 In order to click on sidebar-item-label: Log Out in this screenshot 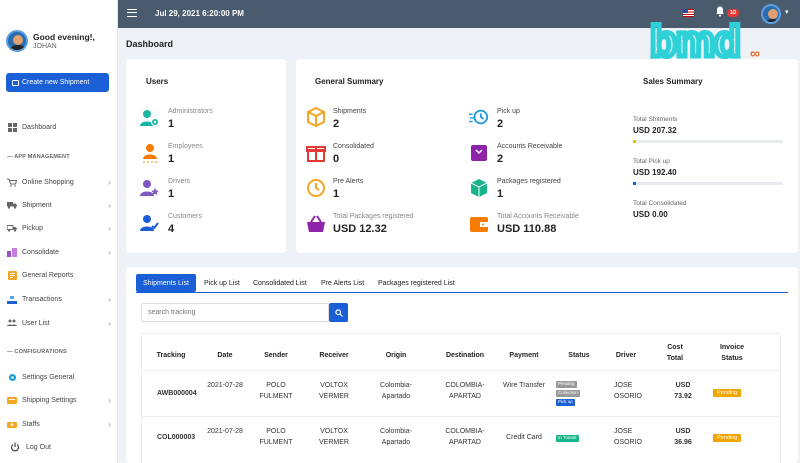, I will do `click(38, 447)`.